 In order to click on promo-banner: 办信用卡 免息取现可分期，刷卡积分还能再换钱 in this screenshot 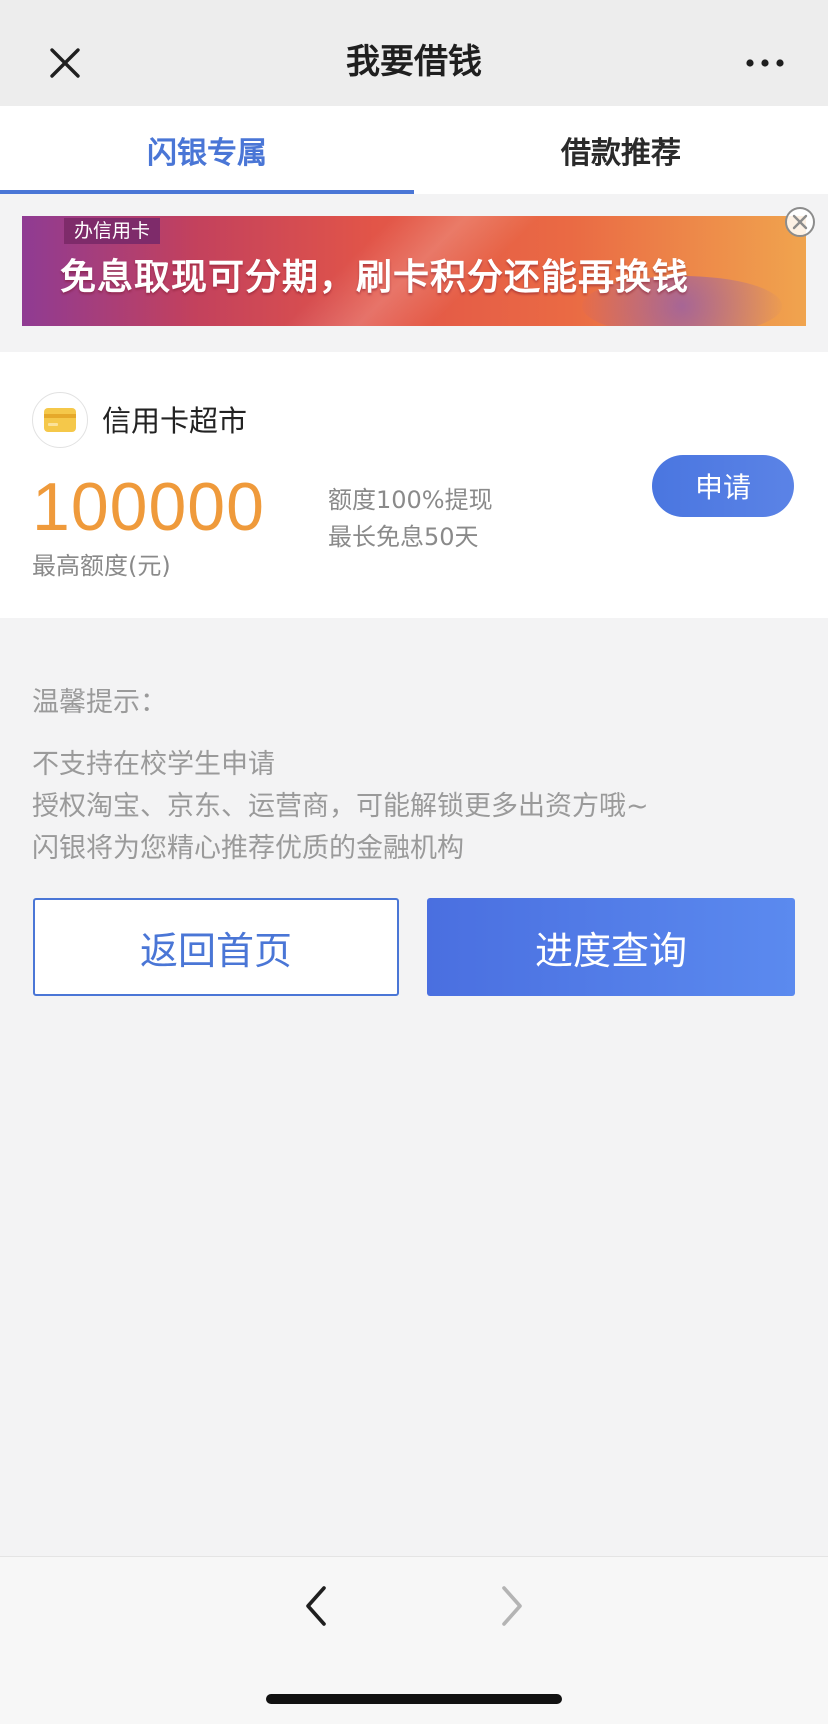, I will do `click(414, 271)`.